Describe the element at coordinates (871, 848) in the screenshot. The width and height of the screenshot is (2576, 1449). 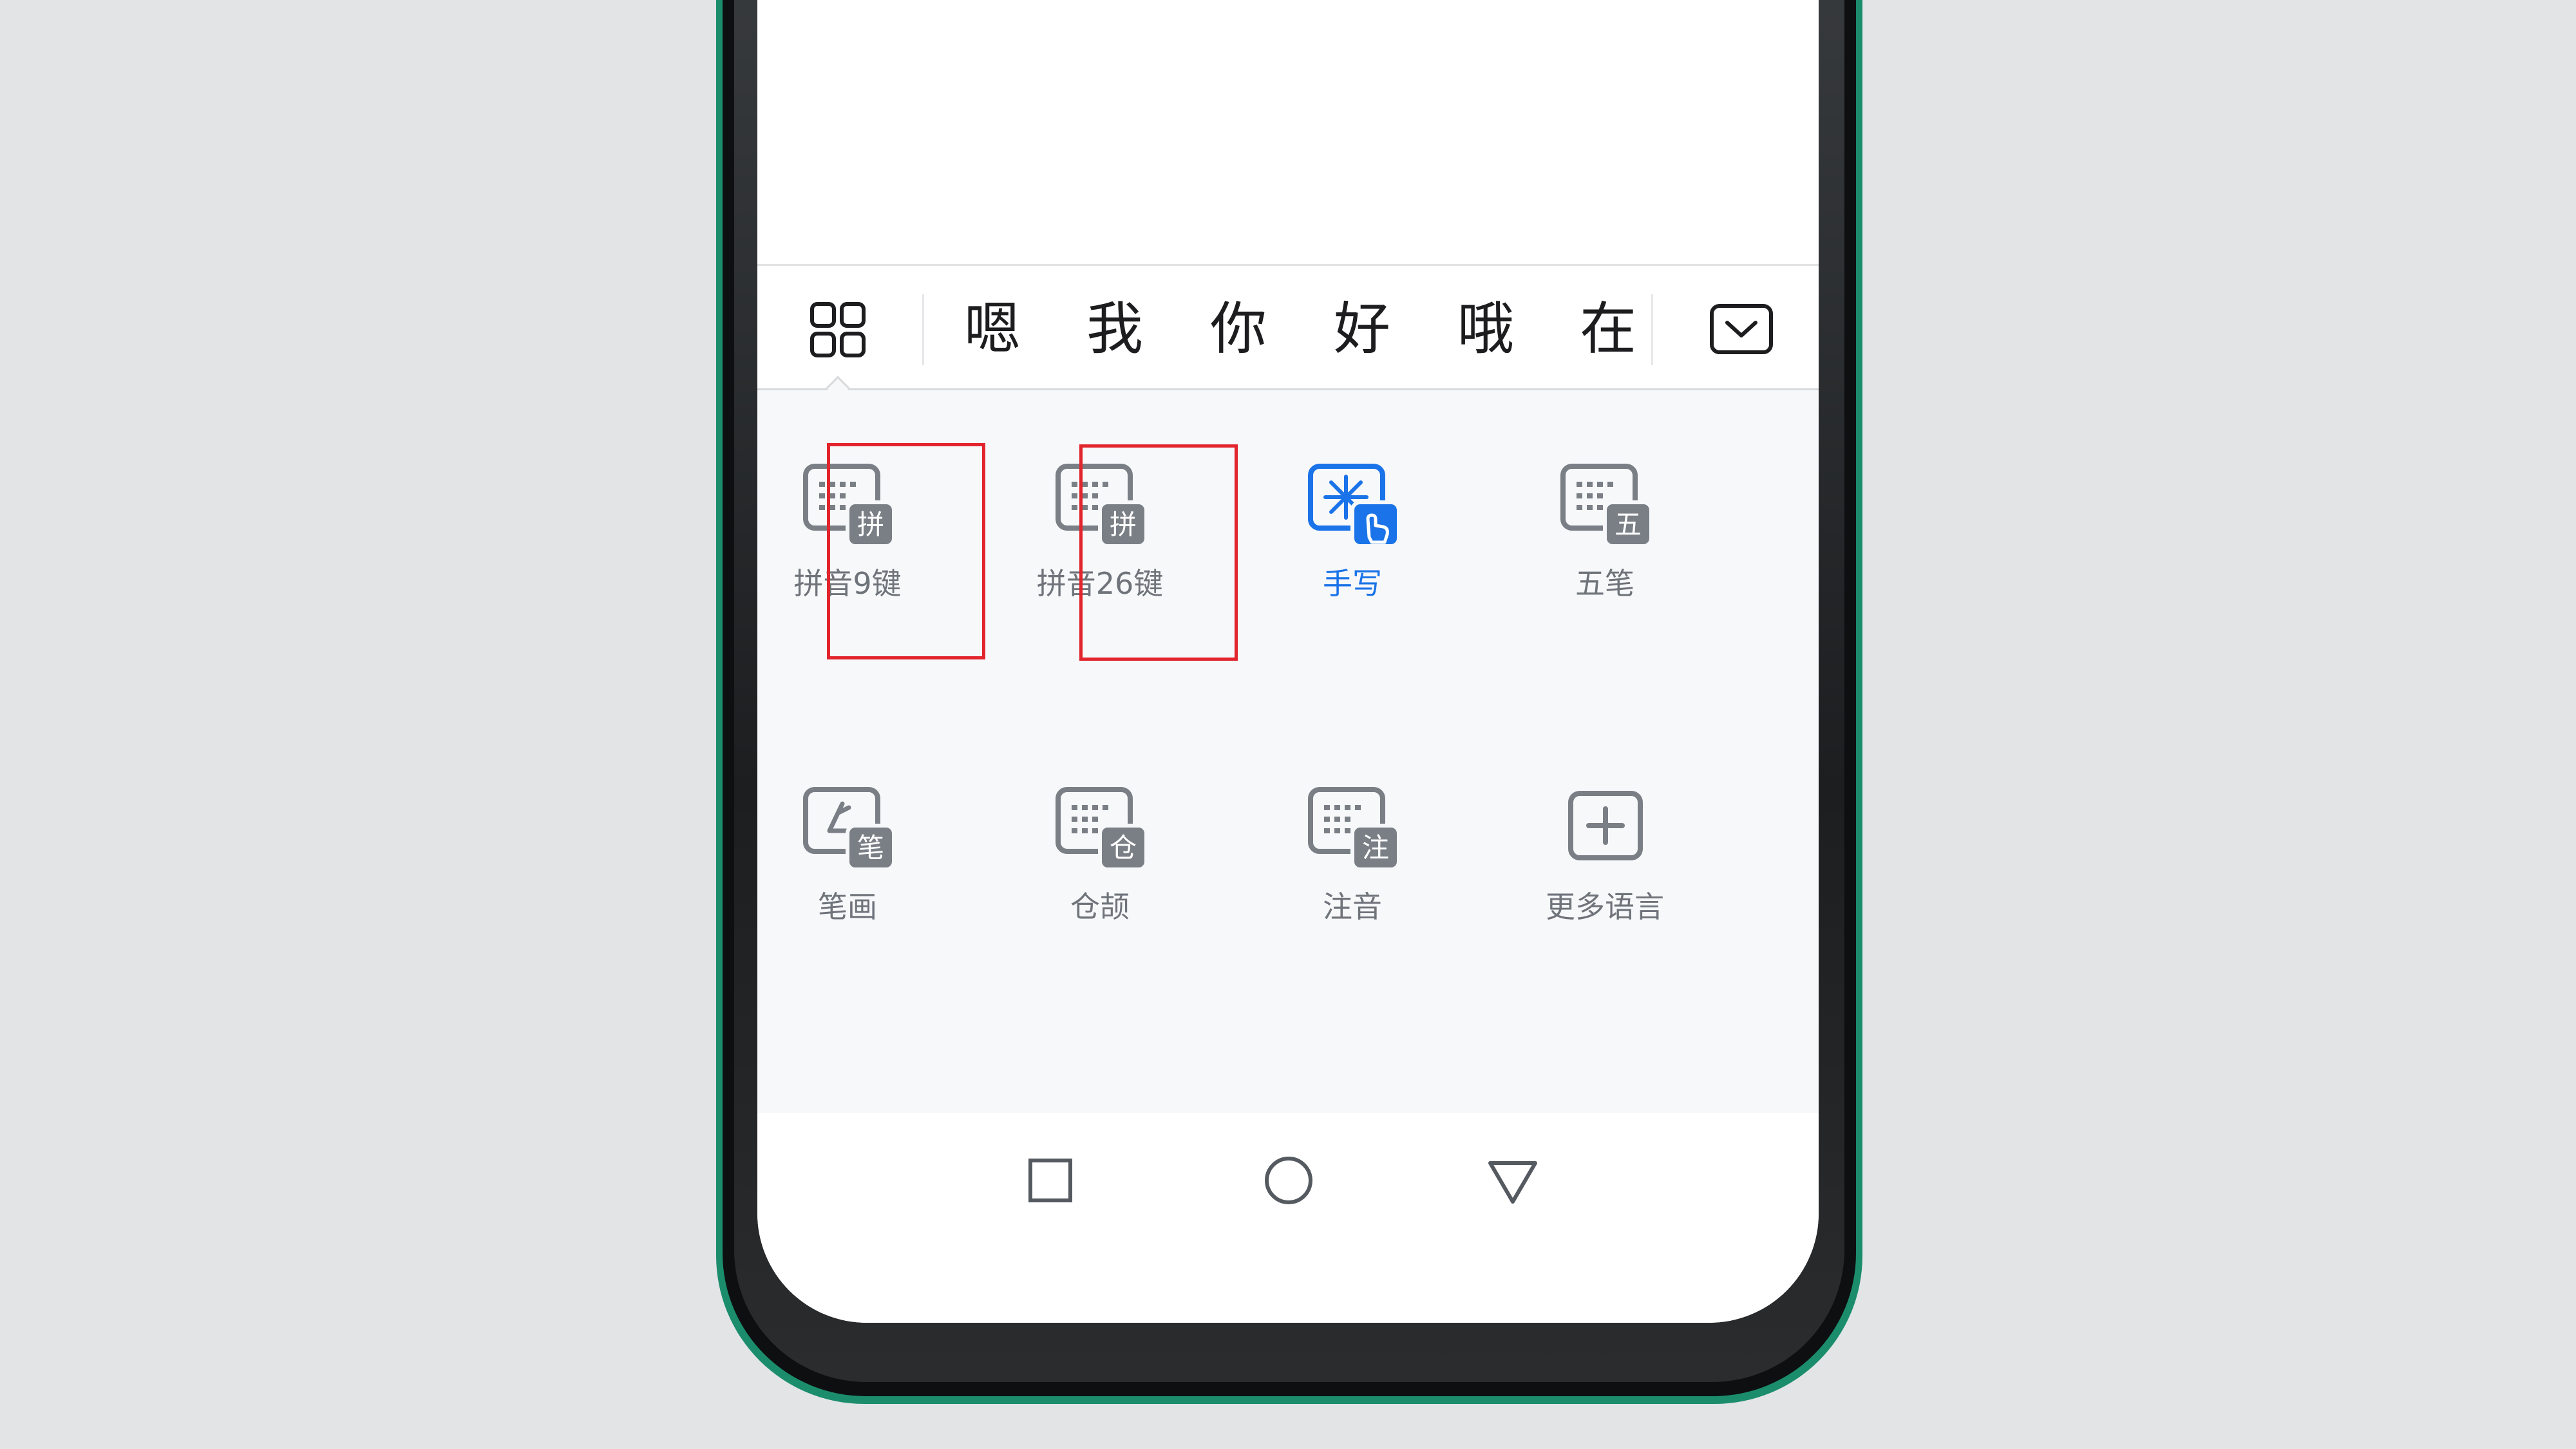
I see `svg-text: 笔` at that location.